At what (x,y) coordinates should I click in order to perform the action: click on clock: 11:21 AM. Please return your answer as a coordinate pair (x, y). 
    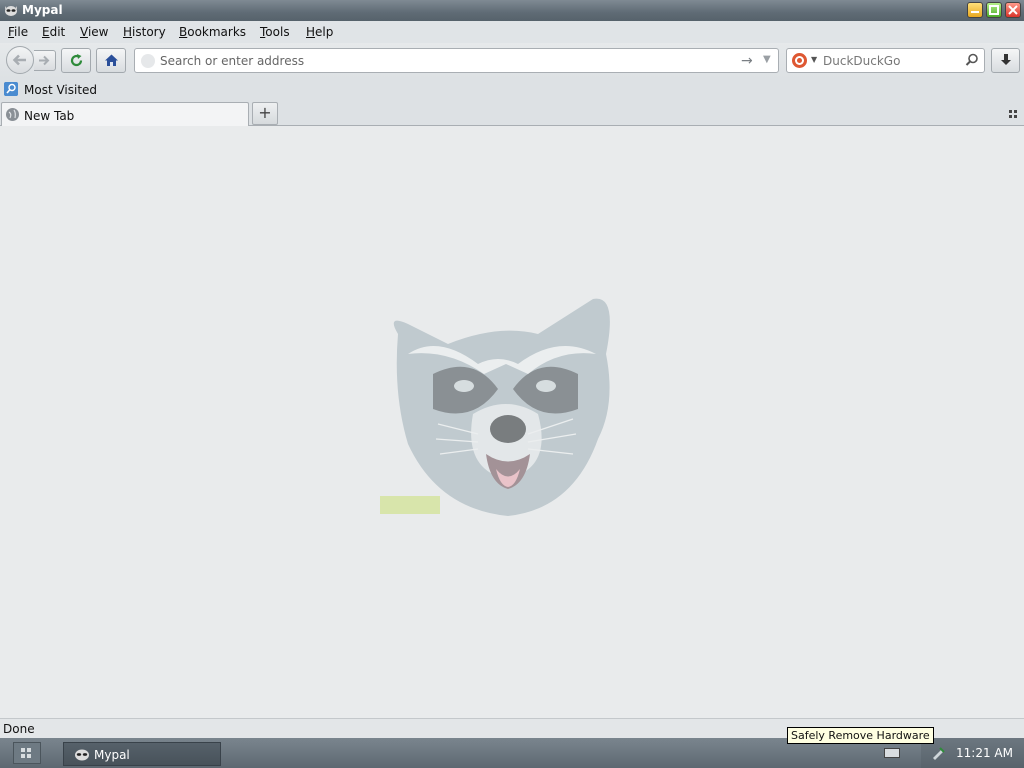
    Looking at the image, I should click on (984, 753).